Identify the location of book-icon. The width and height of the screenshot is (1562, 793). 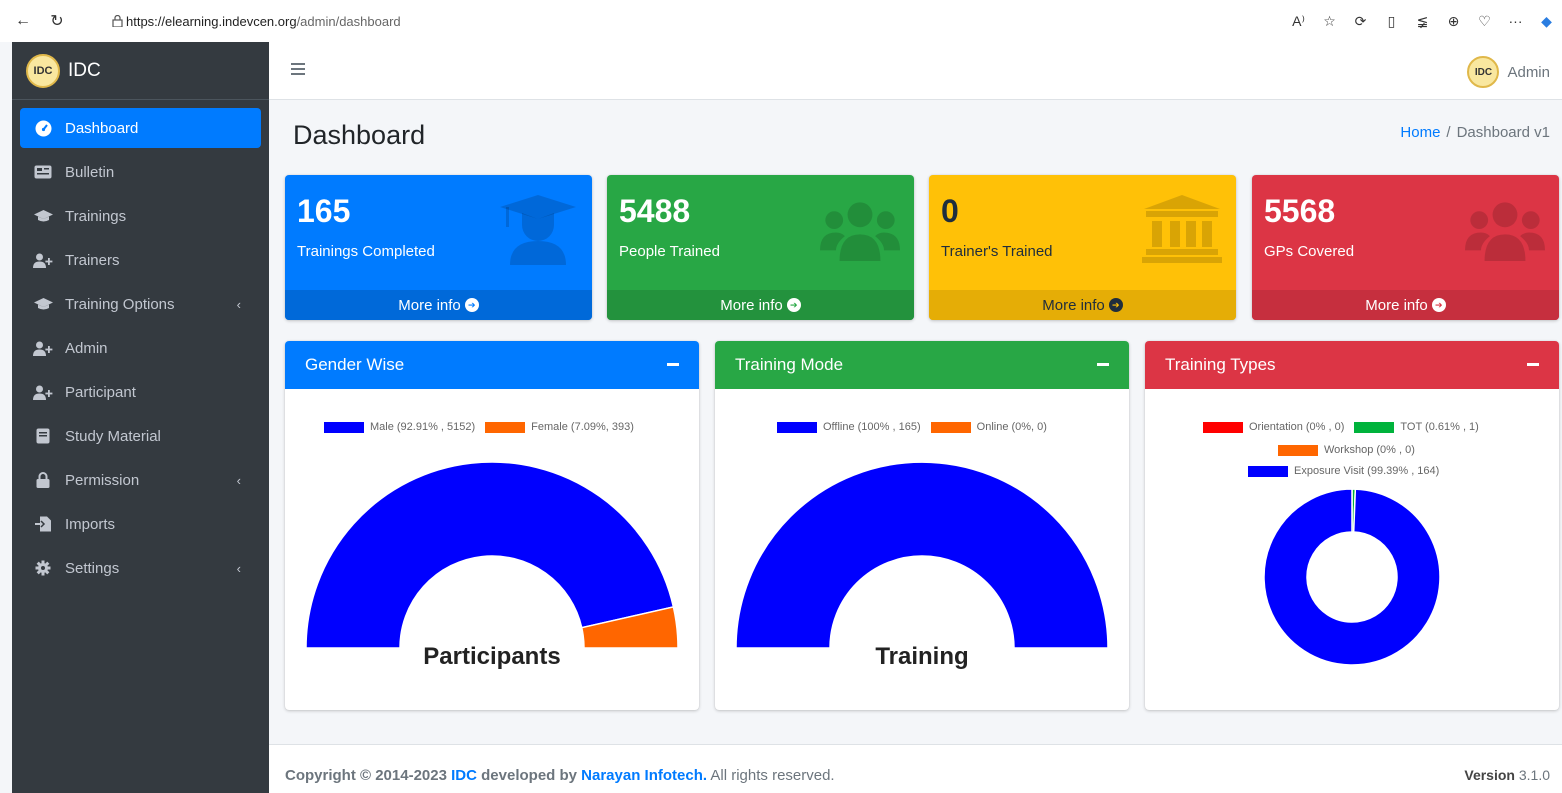
(43, 436).